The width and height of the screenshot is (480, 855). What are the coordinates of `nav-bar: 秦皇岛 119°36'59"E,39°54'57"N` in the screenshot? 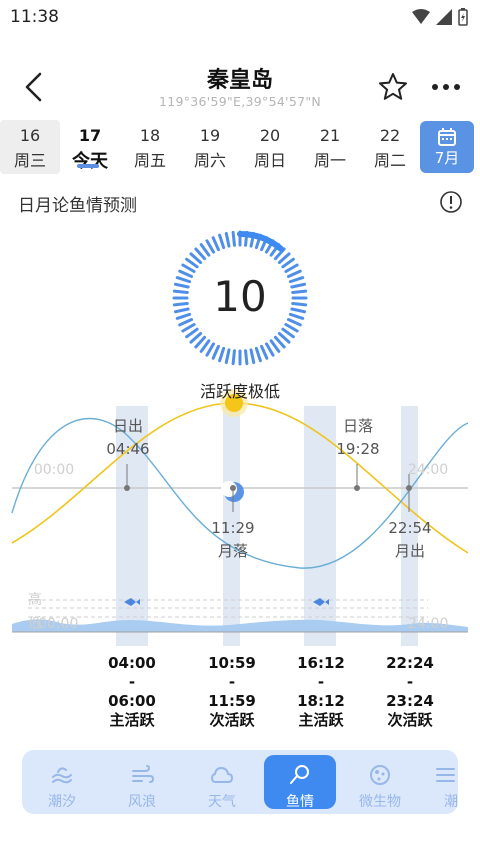 It's located at (240, 87).